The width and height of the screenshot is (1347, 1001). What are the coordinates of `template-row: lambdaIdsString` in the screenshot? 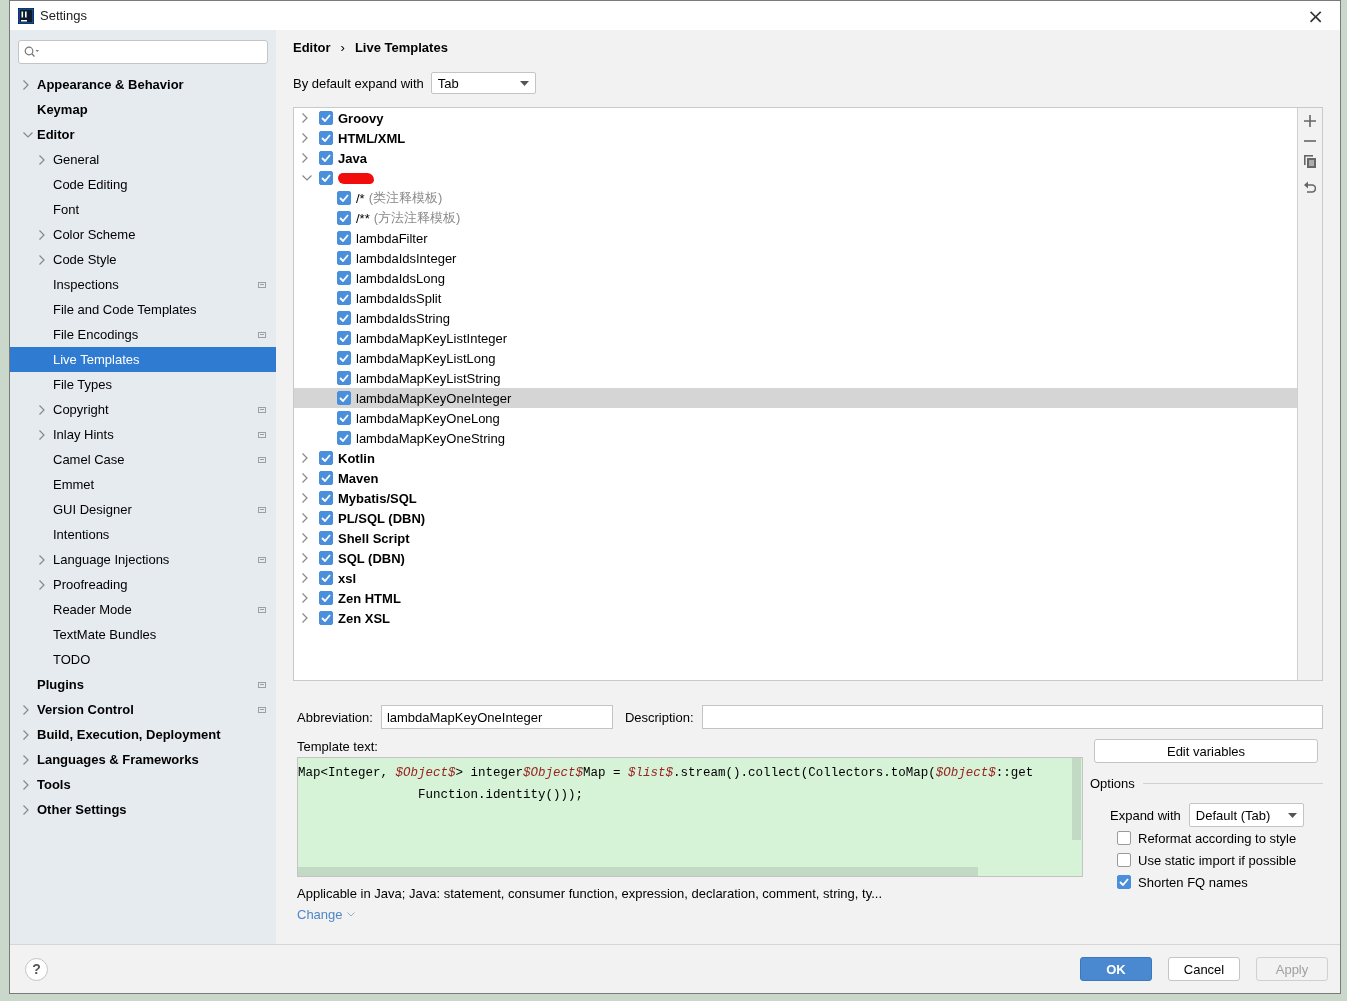 It's located at (795, 318).